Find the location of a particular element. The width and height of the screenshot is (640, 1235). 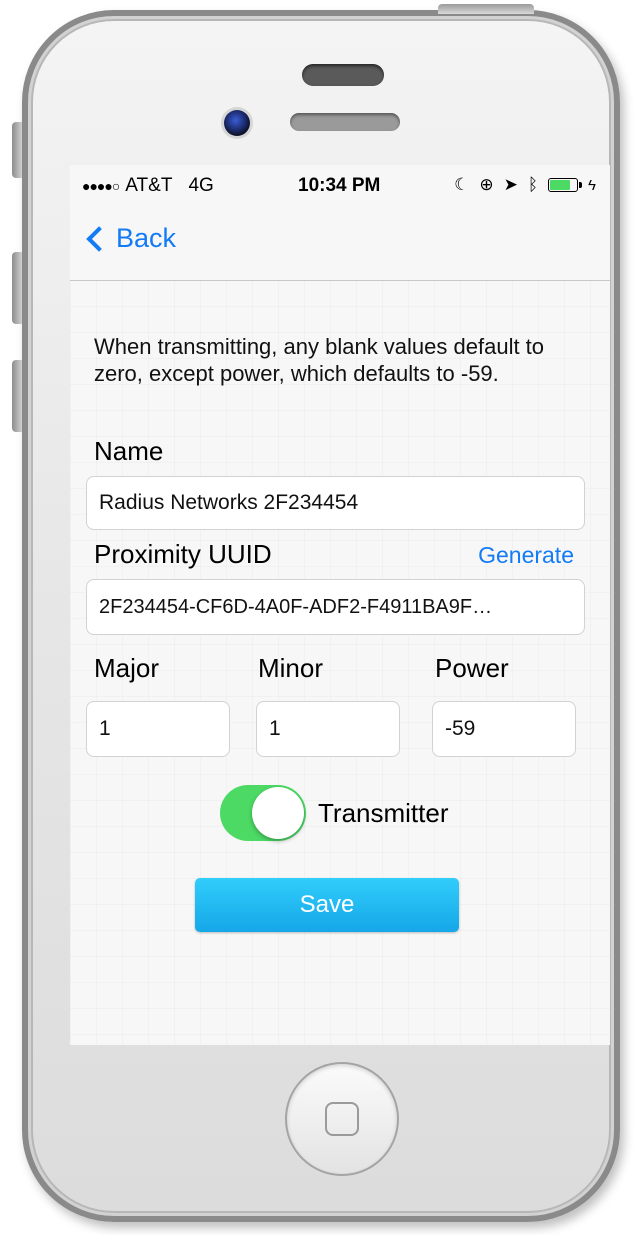

front-camera is located at coordinates (237, 123).